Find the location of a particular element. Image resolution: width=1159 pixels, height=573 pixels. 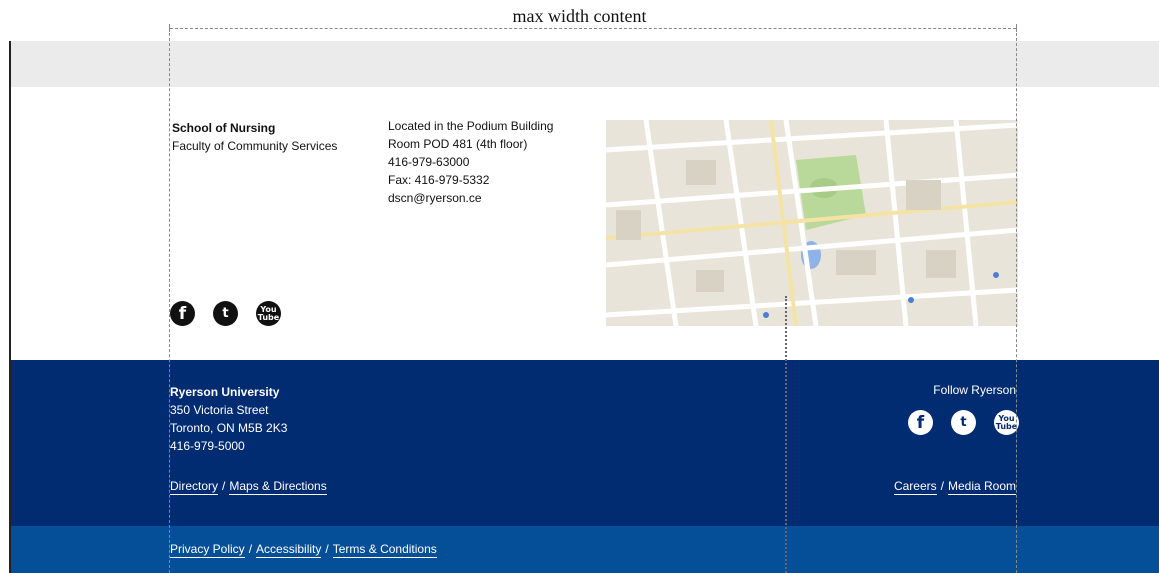

fax-text: Fax: 416-979-5332 is located at coordinates (439, 180).